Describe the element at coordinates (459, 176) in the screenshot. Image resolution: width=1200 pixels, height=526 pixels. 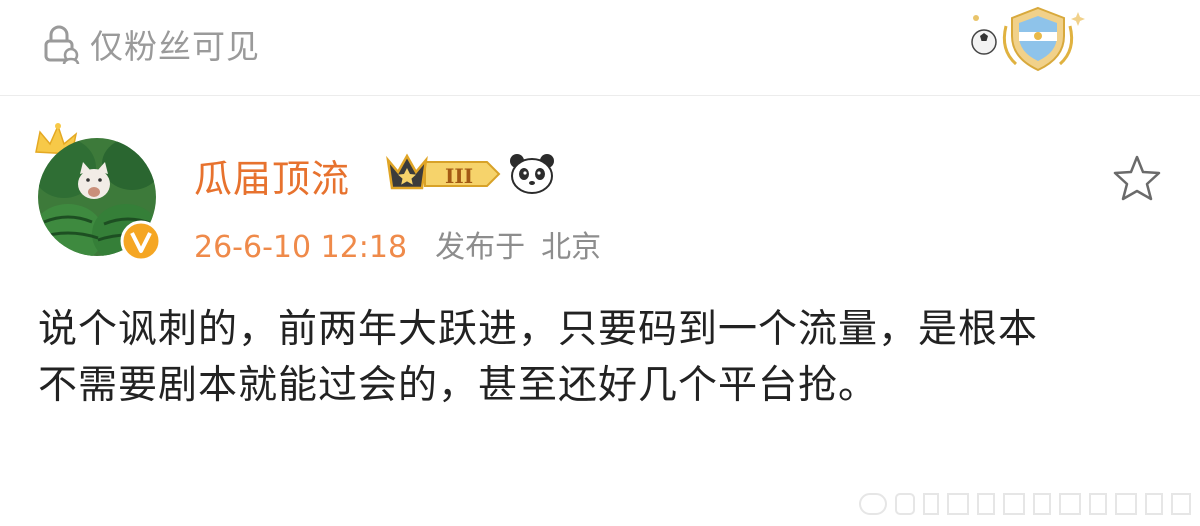
I see `svg-text: III` at that location.